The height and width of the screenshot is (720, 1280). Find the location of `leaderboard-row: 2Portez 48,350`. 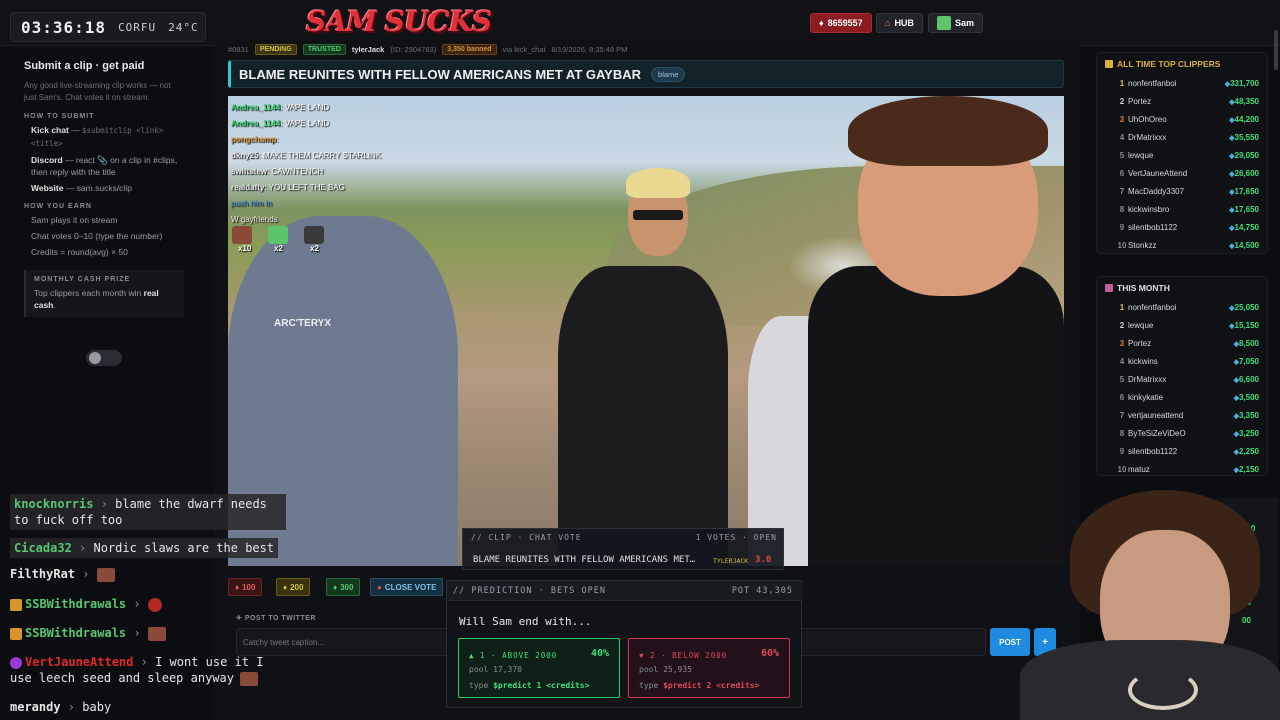

leaderboard-row: 2Portez 48,350 is located at coordinates (1182, 102).